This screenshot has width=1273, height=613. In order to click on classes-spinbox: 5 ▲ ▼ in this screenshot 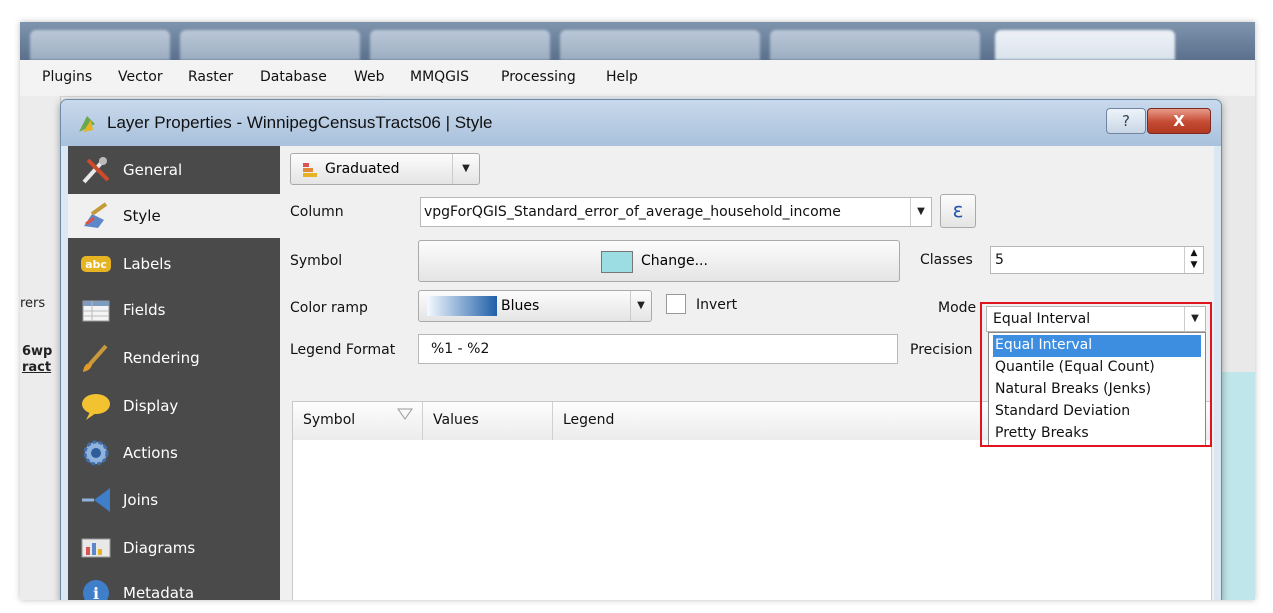, I will do `click(1097, 260)`.